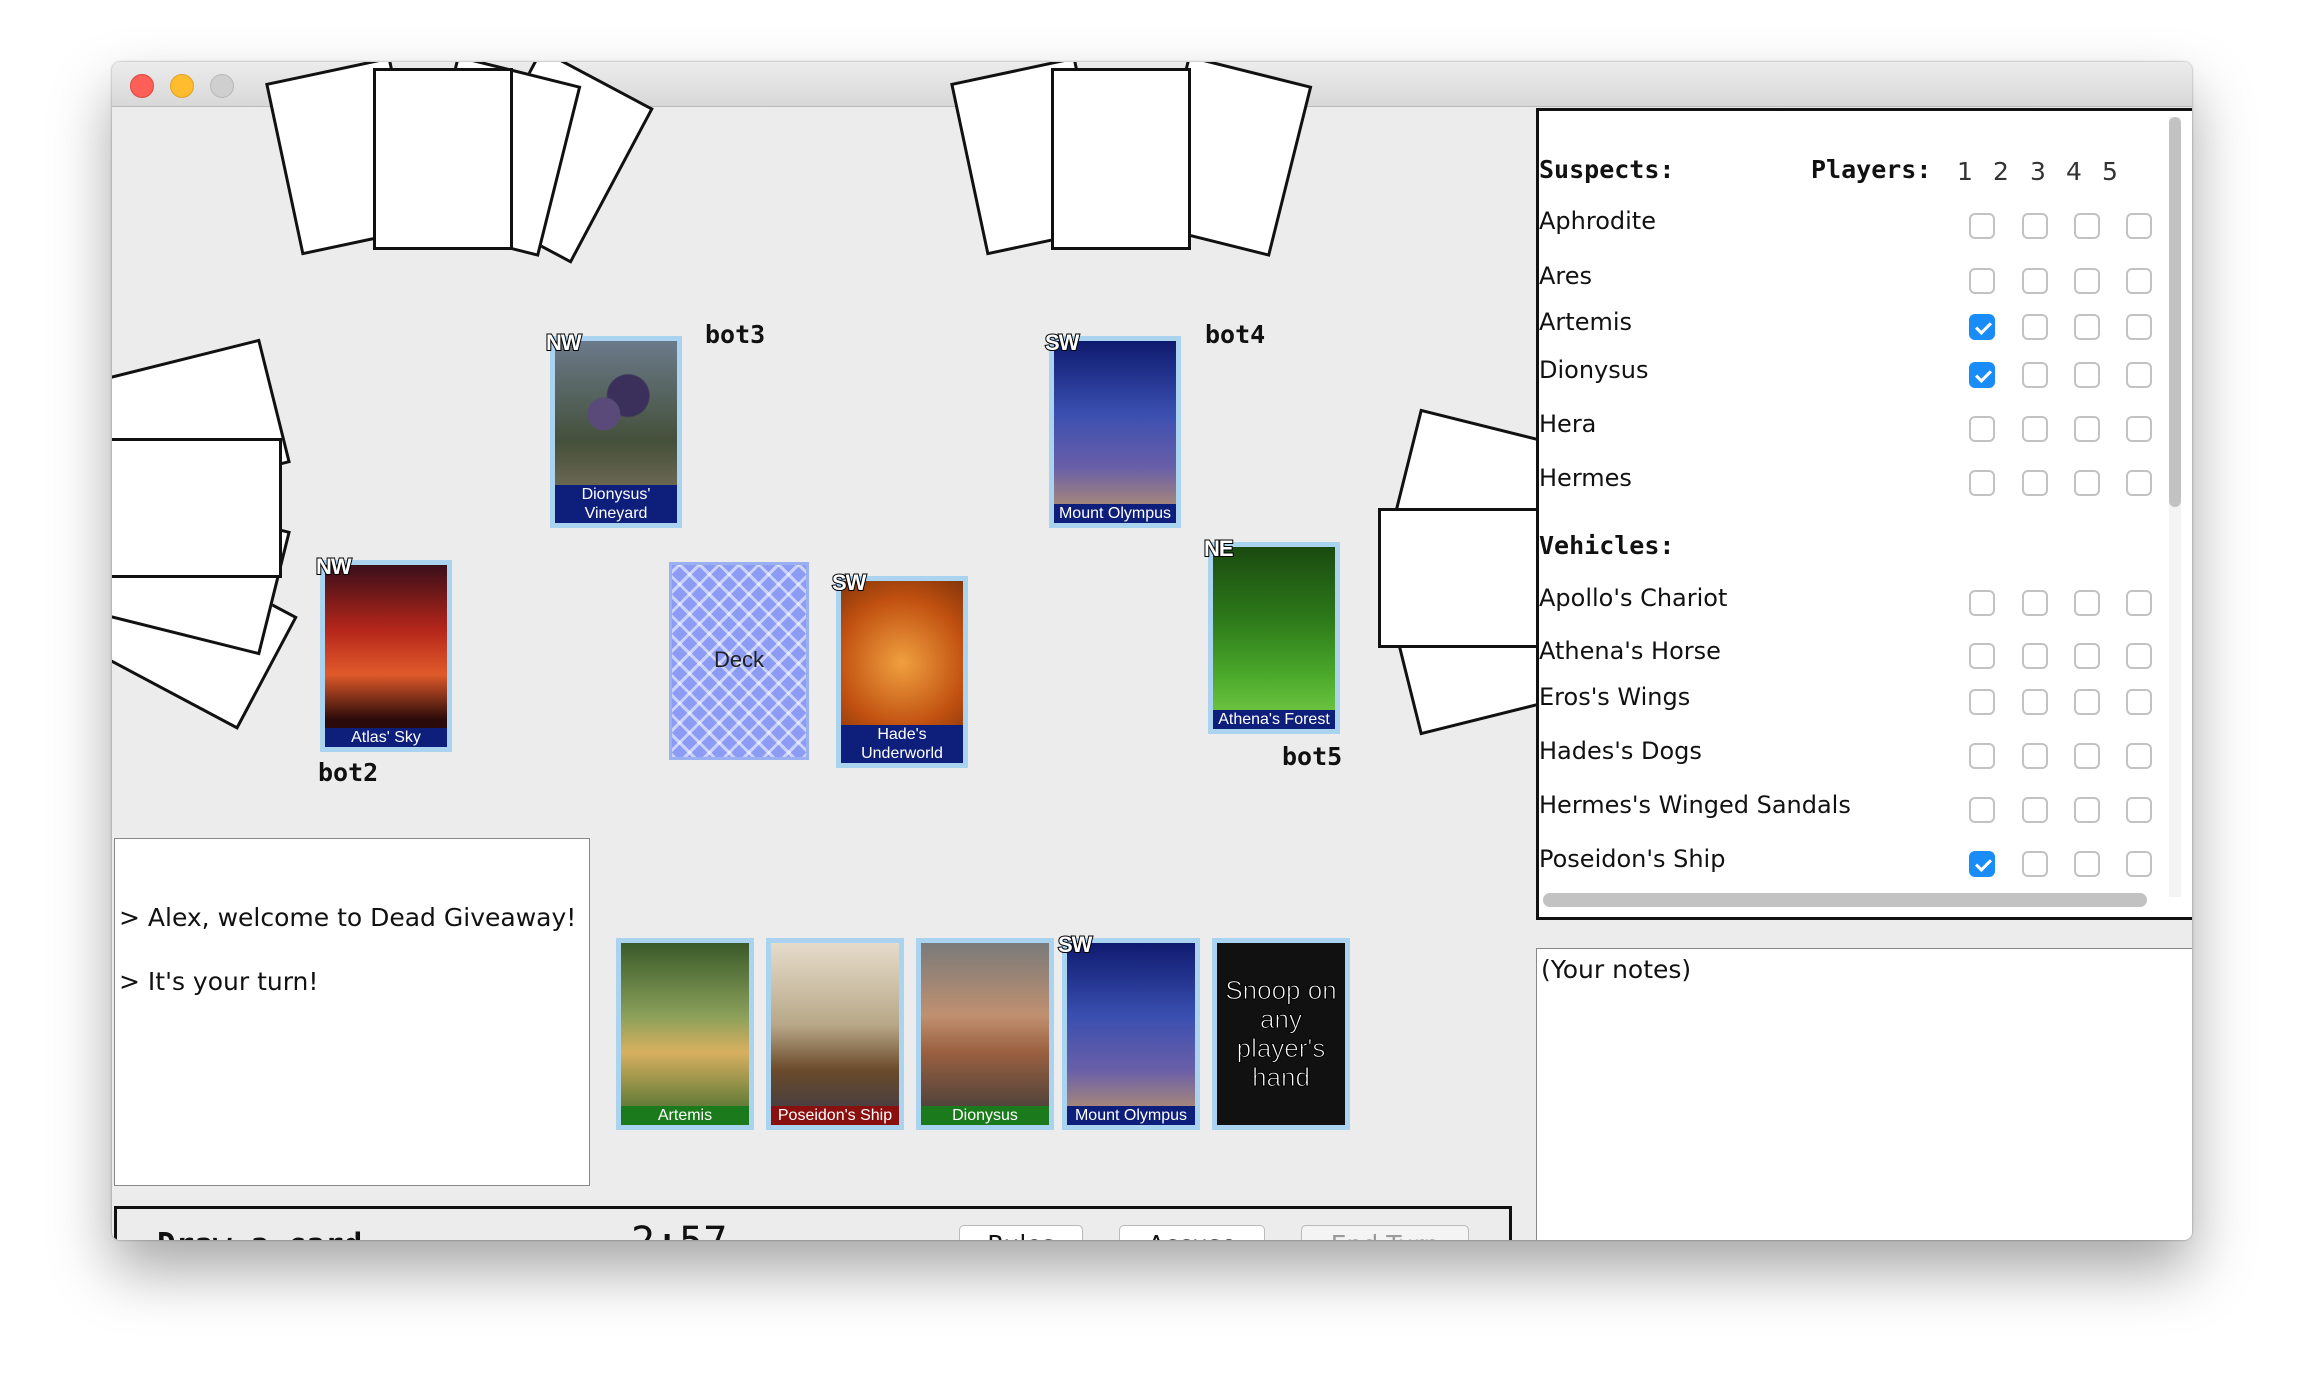  Describe the element at coordinates (1192, 1232) in the screenshot. I see `accuse-button: Accuse` at that location.